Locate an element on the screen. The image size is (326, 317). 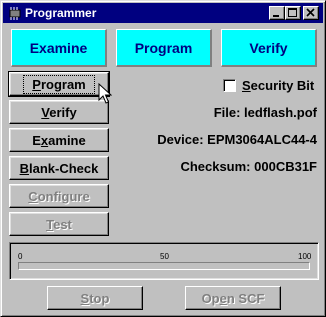
test-button: Test is located at coordinates (59, 224).